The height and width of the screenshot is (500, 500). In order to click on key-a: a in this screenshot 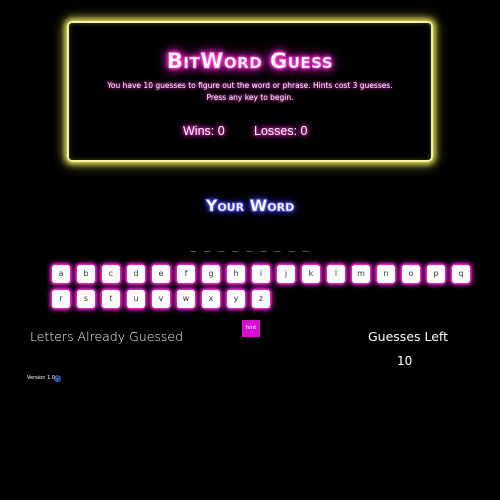, I will do `click(61, 274)`.